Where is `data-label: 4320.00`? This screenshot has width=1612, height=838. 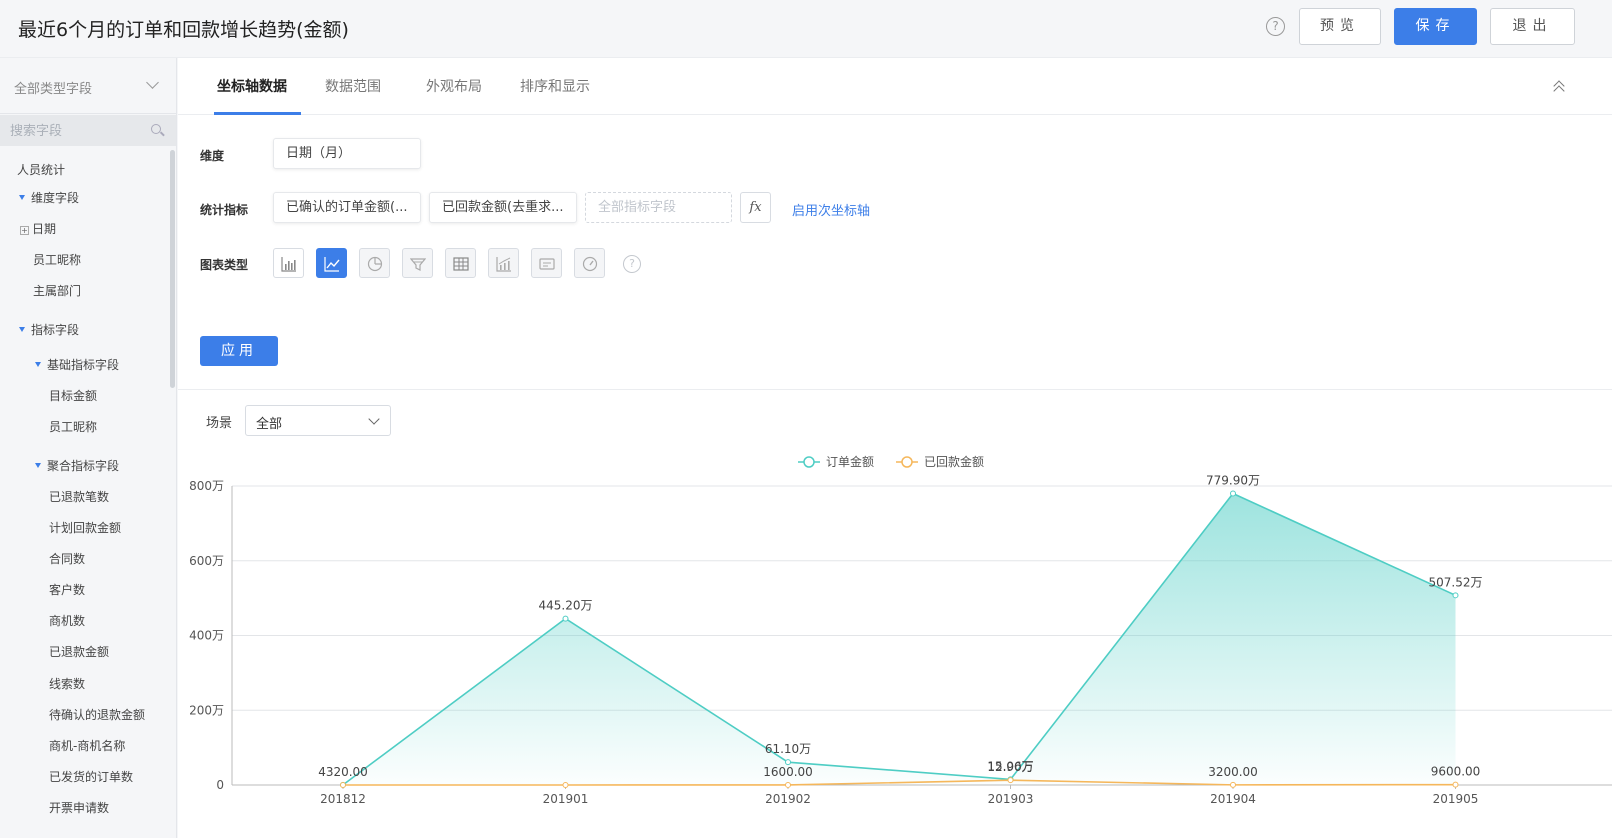 data-label: 4320.00 is located at coordinates (343, 772).